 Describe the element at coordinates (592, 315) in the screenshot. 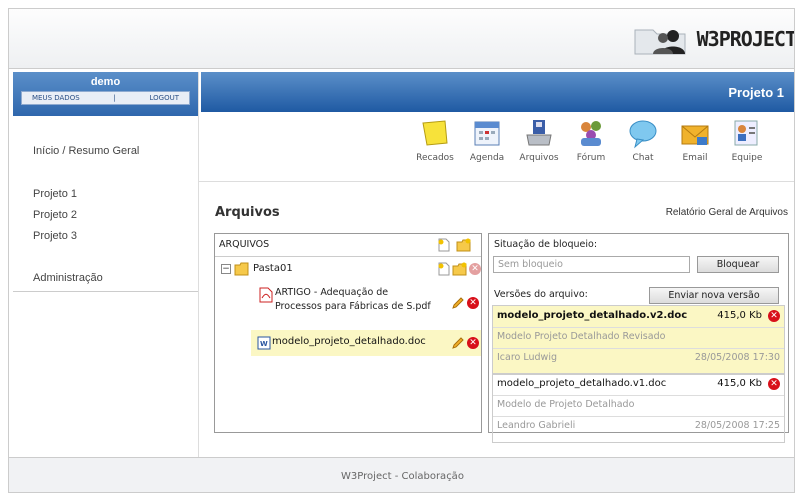

I see `version-file-name: modelo_projeto_detalhado.v2.doc` at that location.